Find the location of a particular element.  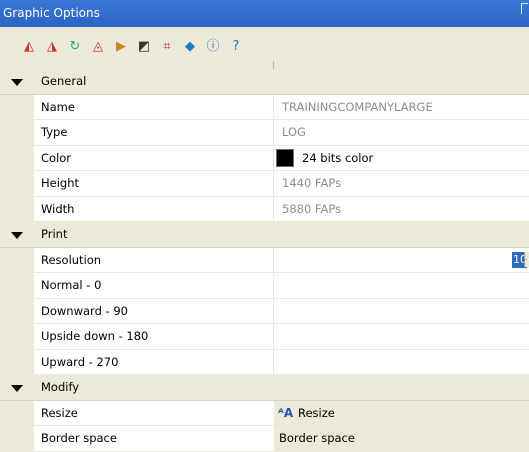

property-row-color: Color 24 bits color is located at coordinates (264, 158).